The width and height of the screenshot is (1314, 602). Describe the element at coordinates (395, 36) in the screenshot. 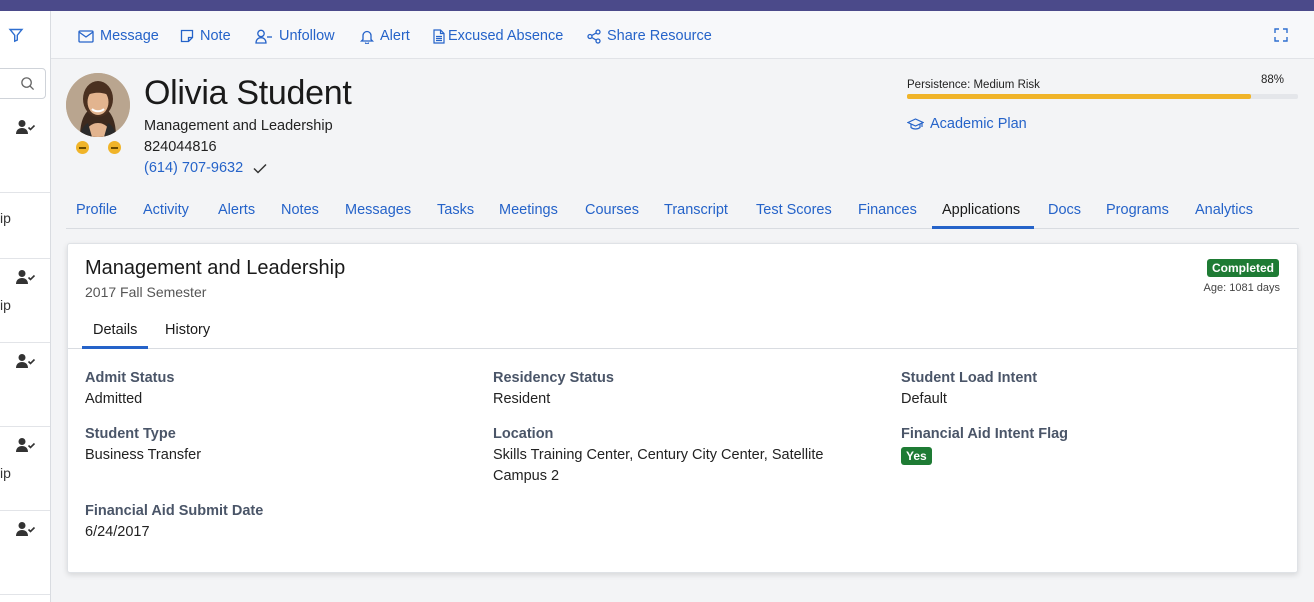

I see `alert-label: Alert` at that location.